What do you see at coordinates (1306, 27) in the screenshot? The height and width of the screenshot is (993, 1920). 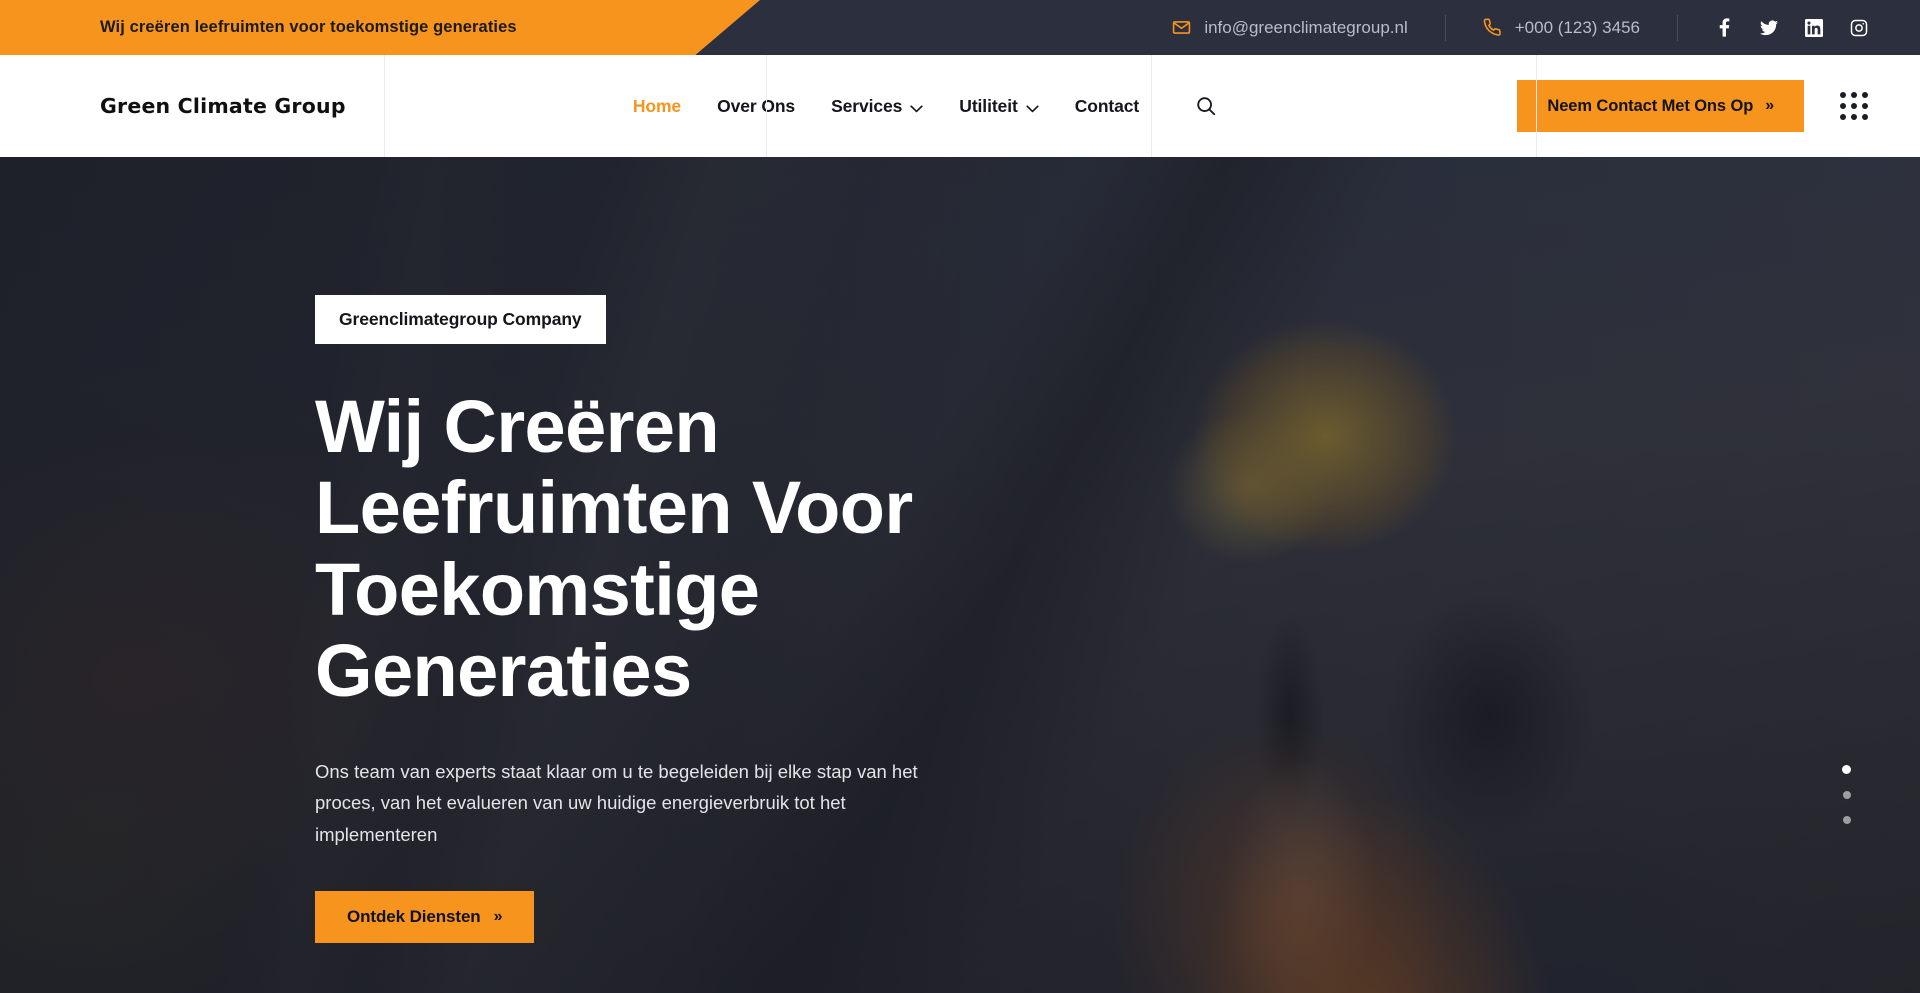 I see `top-bar-email-text: info@greenclimategroup.nl` at bounding box center [1306, 27].